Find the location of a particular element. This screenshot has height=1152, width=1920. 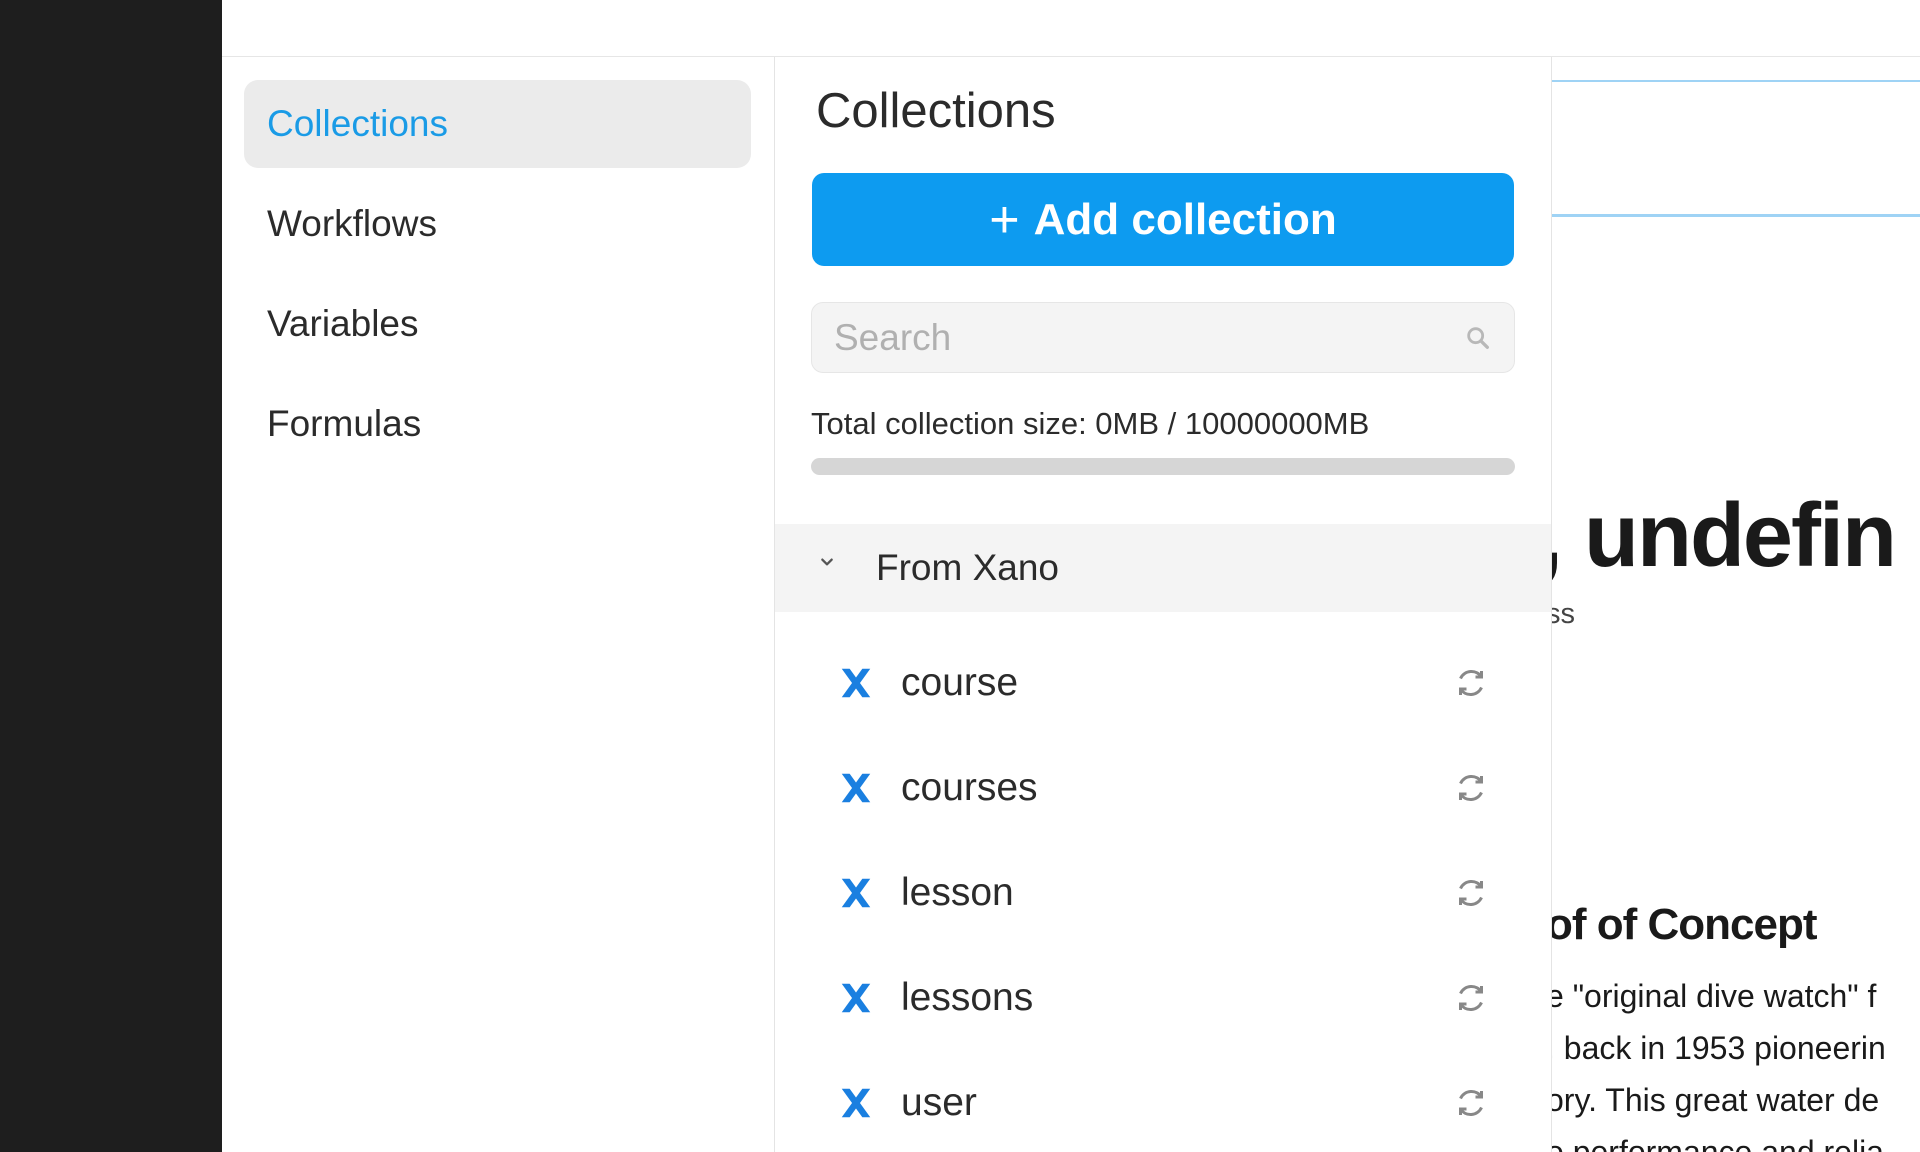

sidebar-item-label: Formulas is located at coordinates (344, 423).